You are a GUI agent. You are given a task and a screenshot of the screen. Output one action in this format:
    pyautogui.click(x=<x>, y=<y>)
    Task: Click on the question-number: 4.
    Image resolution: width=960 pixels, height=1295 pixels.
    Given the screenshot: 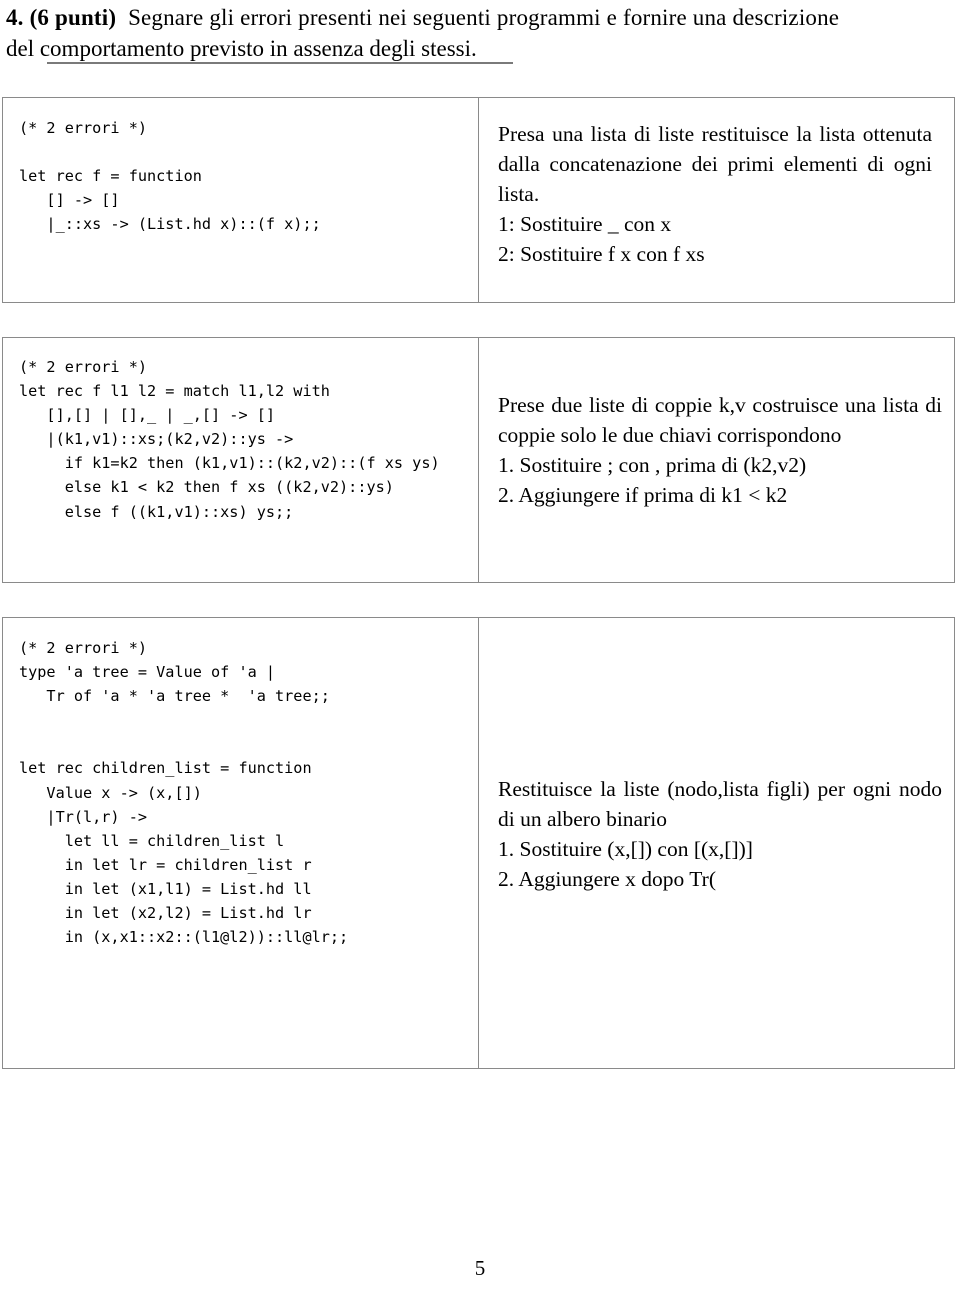 What is the action you would take?
    pyautogui.click(x=15, y=17)
    